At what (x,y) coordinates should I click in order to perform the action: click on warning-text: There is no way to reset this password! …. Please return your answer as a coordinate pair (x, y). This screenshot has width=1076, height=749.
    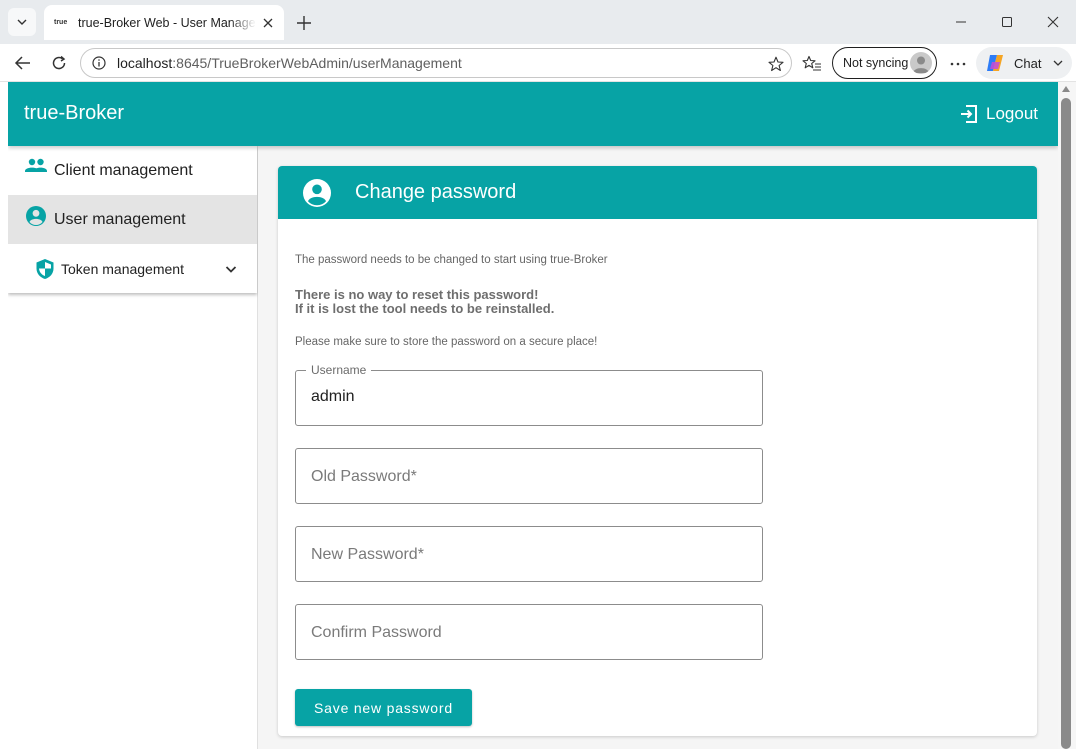
    Looking at the image, I should click on (424, 302).